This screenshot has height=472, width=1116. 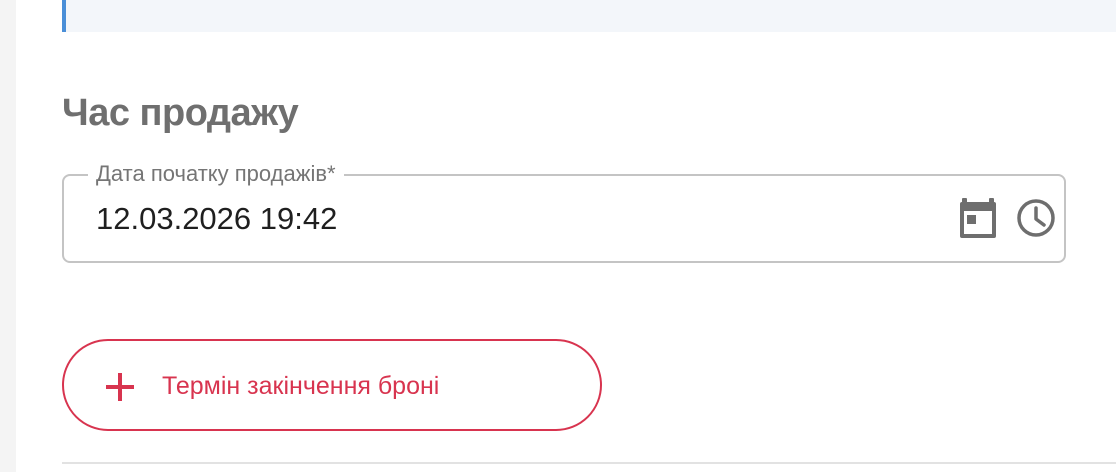 What do you see at coordinates (1036, 218) in the screenshot?
I see `clock-icon` at bounding box center [1036, 218].